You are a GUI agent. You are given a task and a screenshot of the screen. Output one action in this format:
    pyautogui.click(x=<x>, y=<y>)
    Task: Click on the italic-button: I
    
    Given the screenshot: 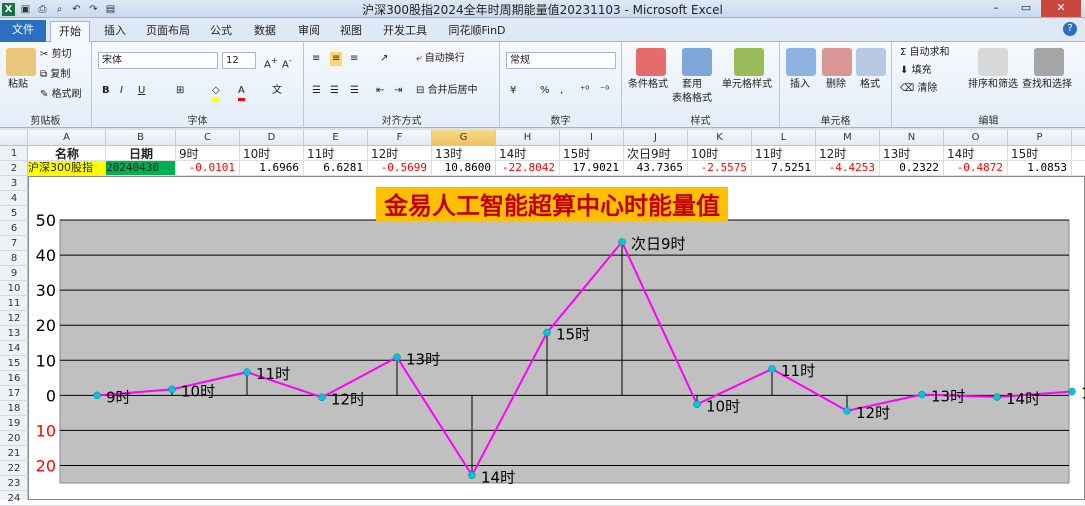 What is the action you would take?
    pyautogui.click(x=121, y=91)
    